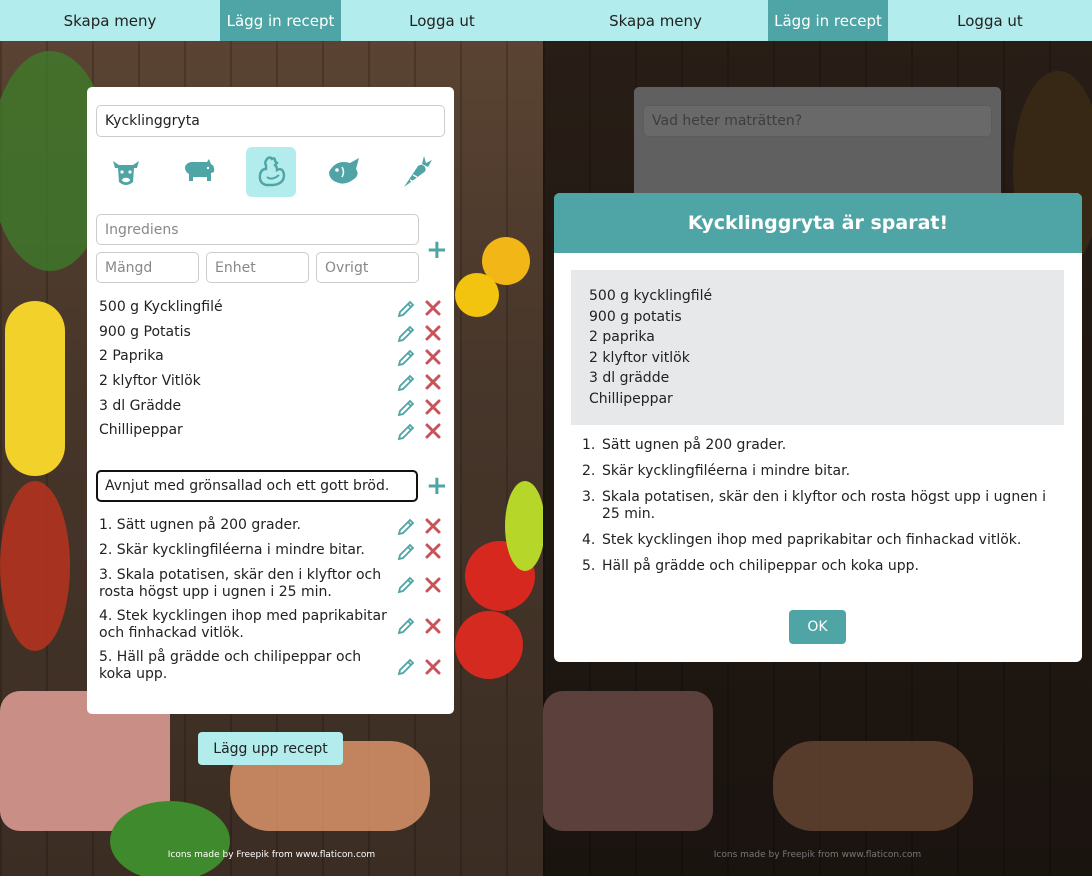 The width and height of the screenshot is (1092, 876). Describe the element at coordinates (635, 316) in the screenshot. I see `saved-ingredient: 900 g potatis` at that location.